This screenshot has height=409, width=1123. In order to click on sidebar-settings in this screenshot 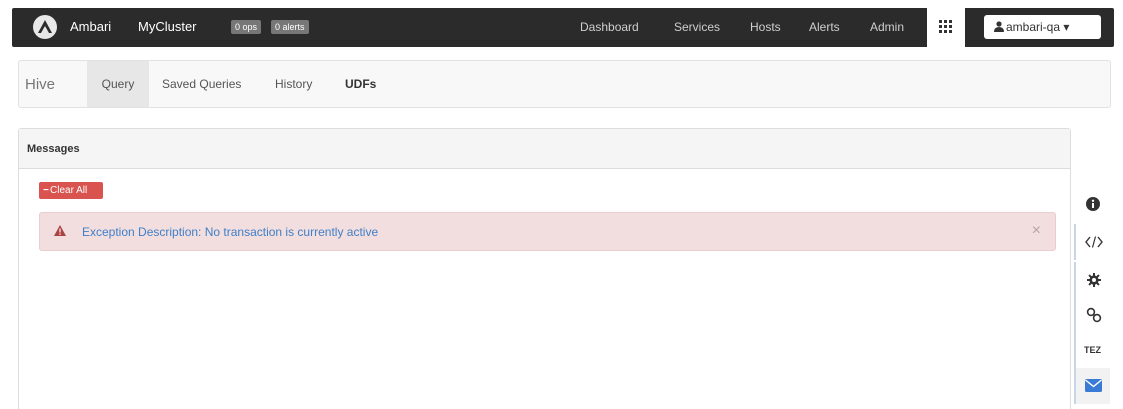, I will do `click(1092, 280)`.